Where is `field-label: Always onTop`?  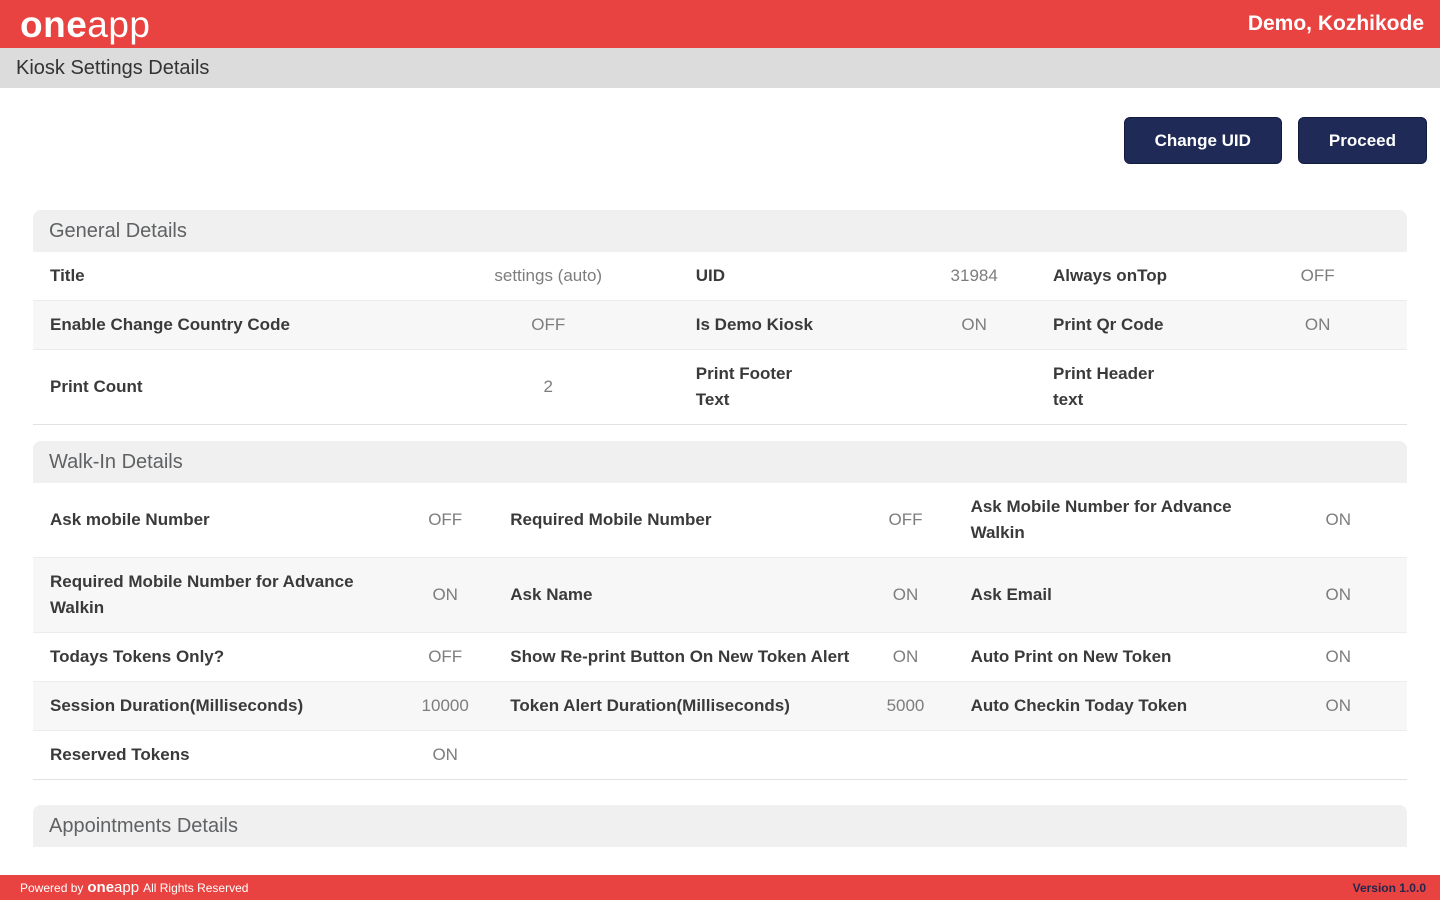
field-label: Always onTop is located at coordinates (1110, 275).